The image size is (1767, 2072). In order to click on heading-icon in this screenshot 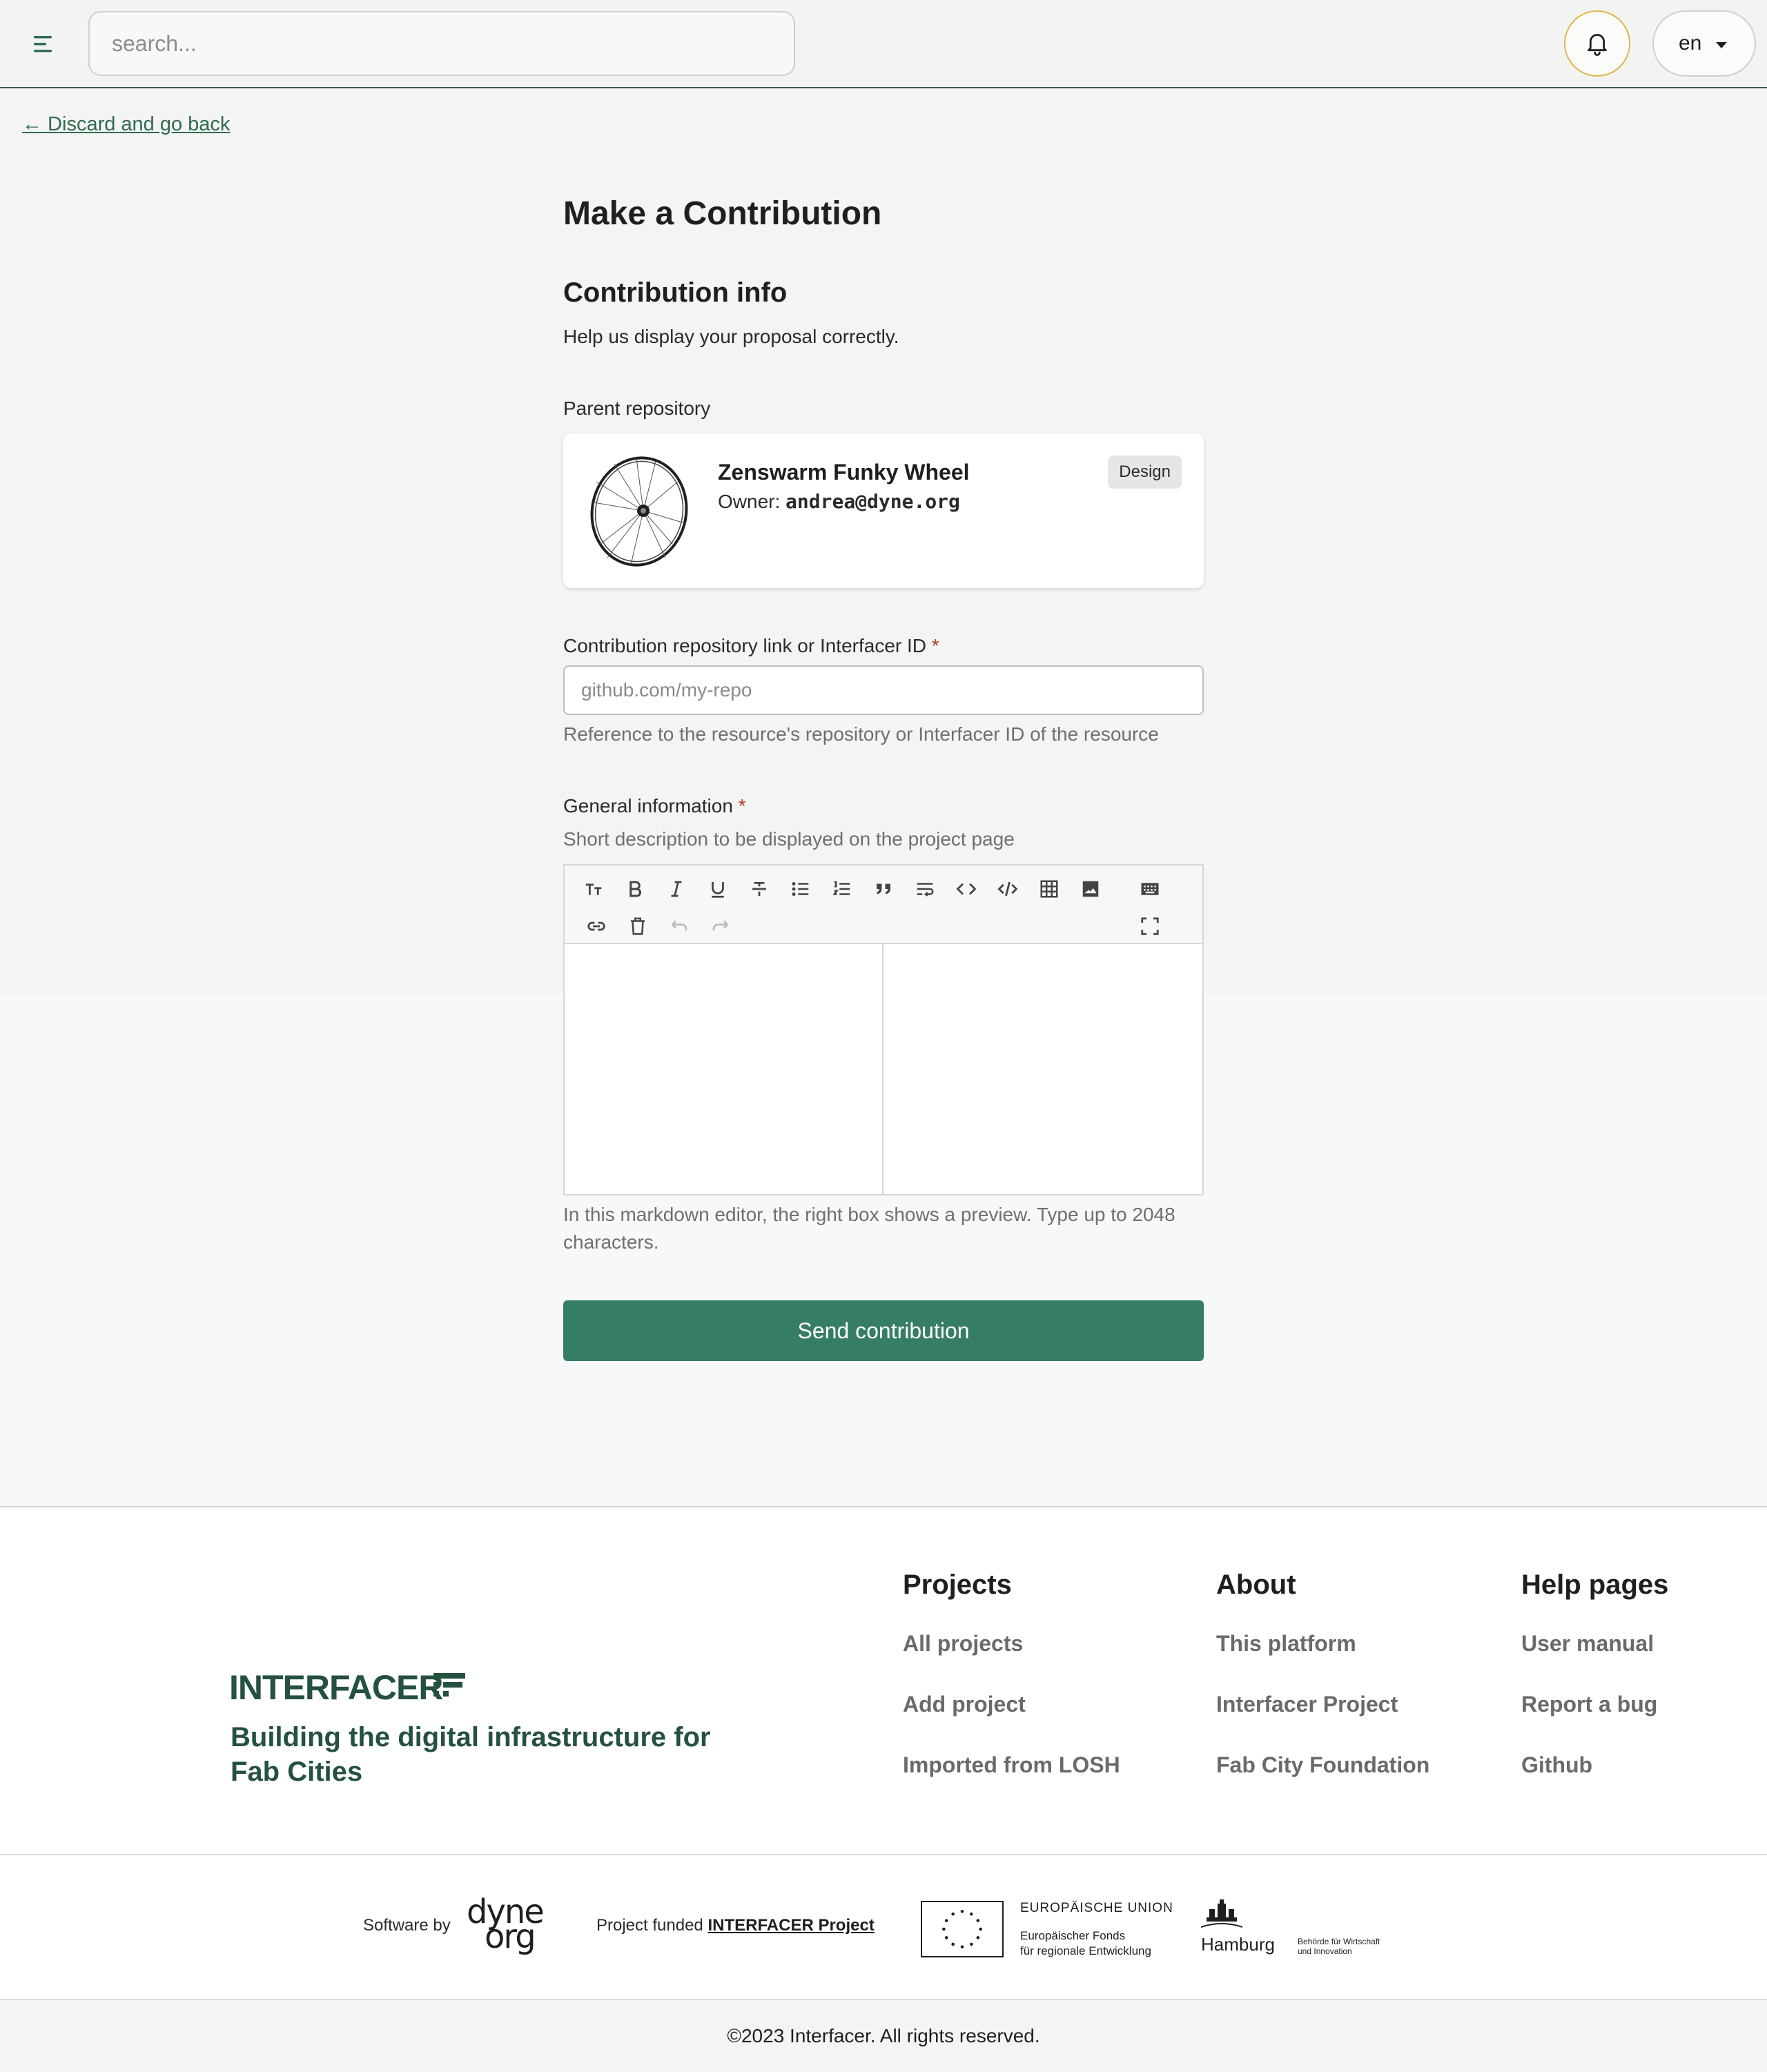, I will do `click(593, 889)`.